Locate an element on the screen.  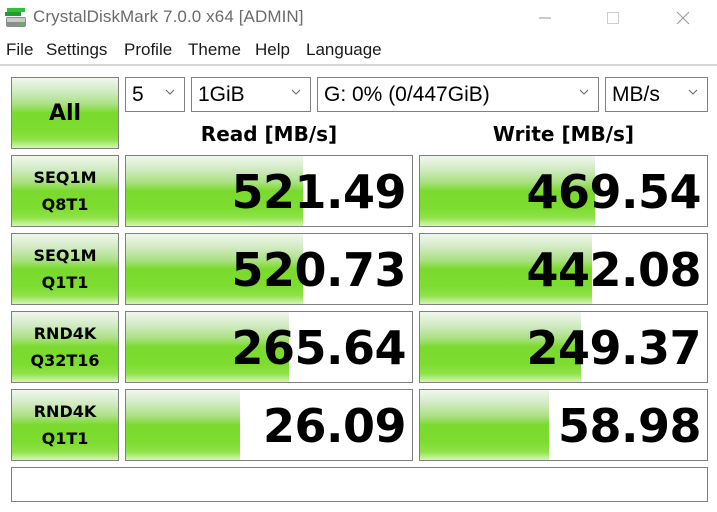
read-result: 26.09 is located at coordinates (269, 425).